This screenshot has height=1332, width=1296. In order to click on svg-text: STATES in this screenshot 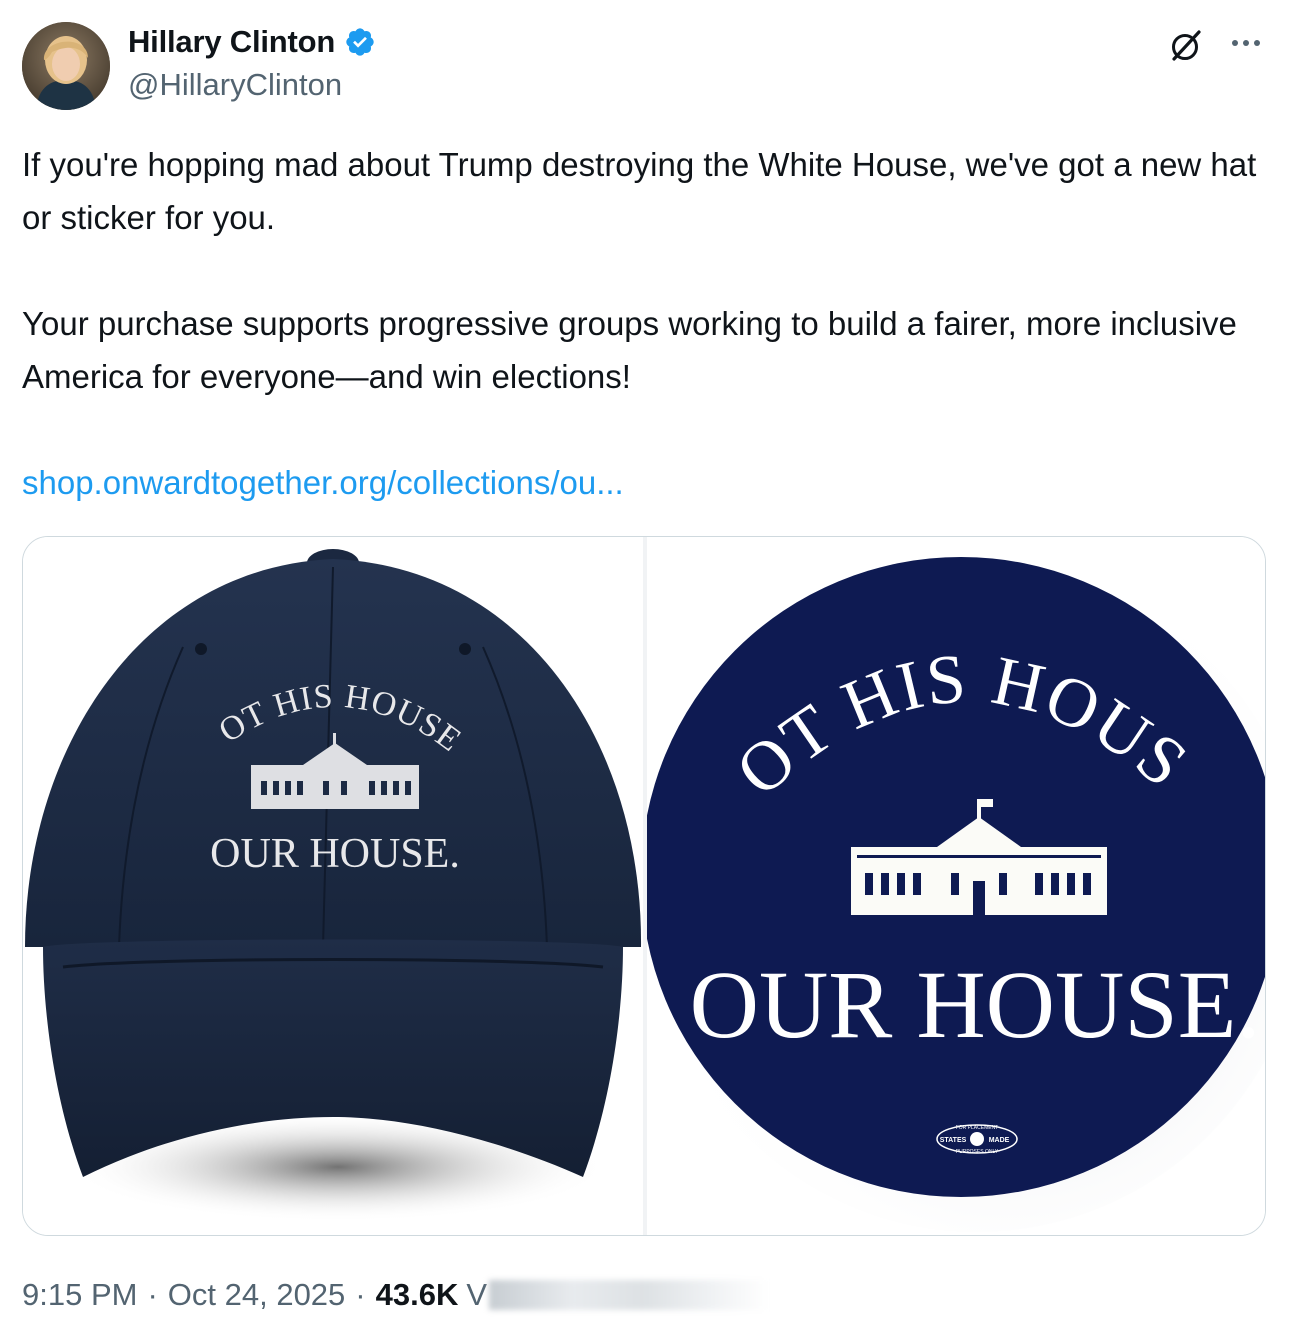, I will do `click(953, 1140)`.